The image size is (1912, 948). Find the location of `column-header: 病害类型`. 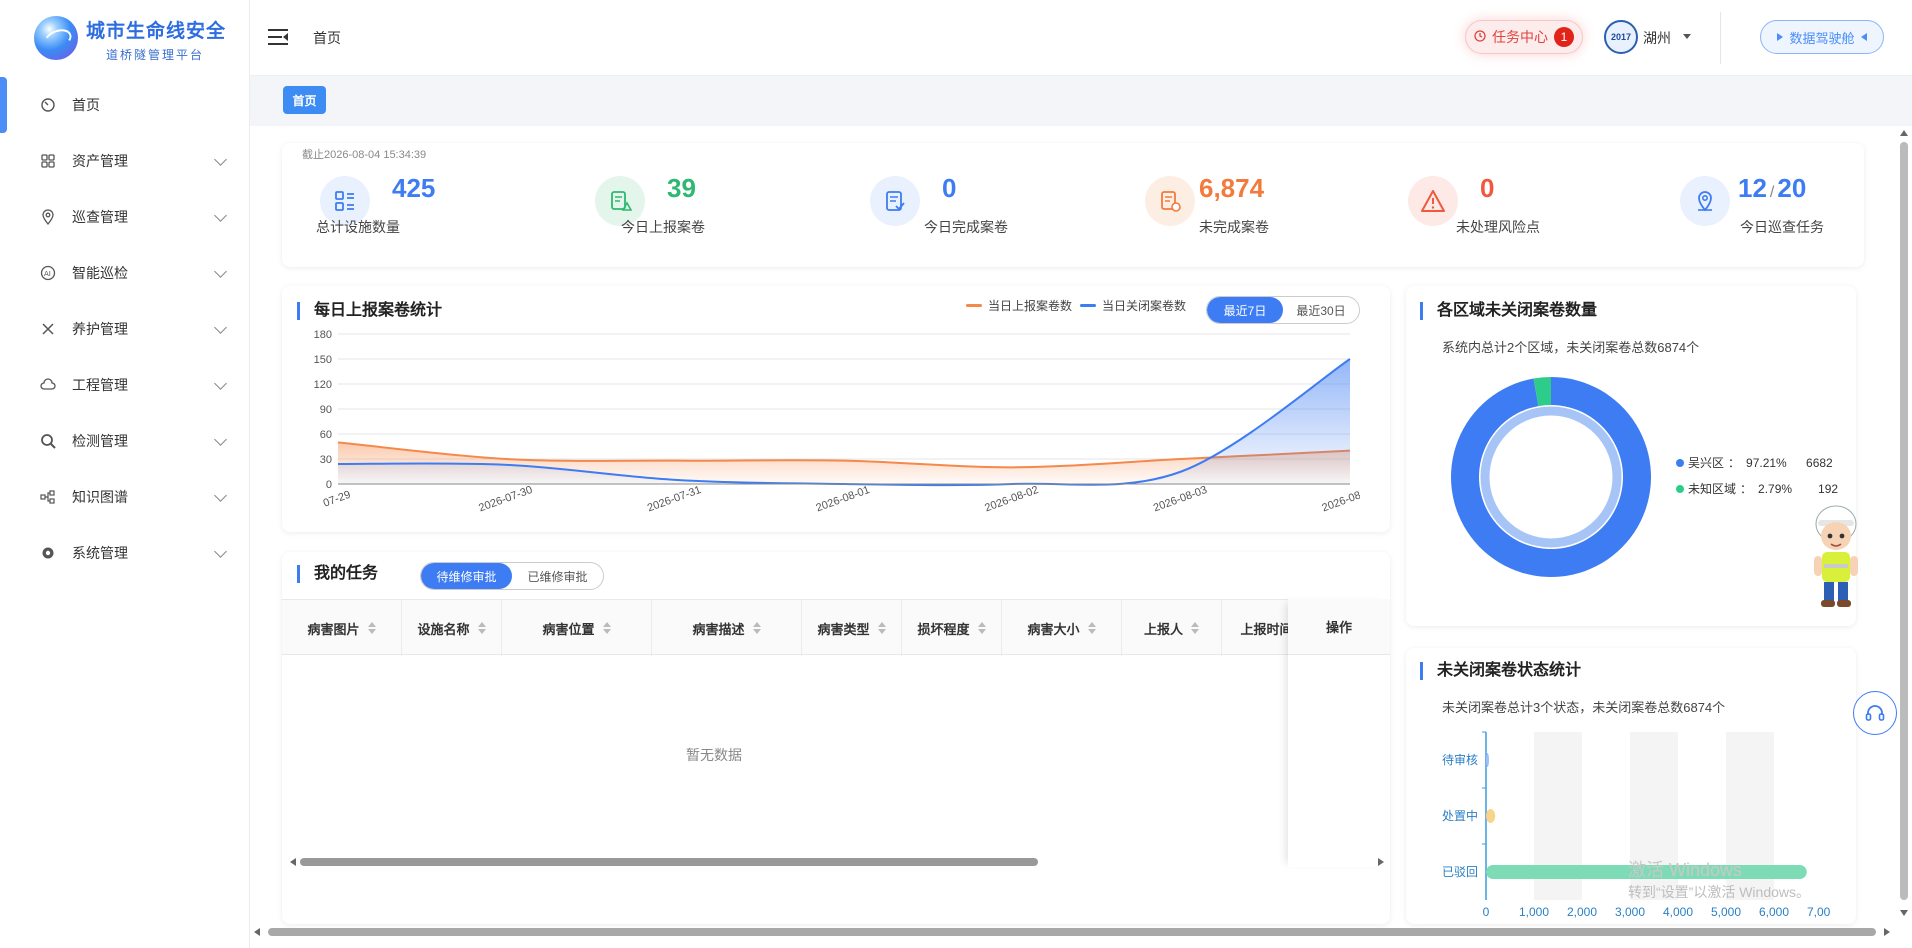

column-header: 病害类型 is located at coordinates (852, 628).